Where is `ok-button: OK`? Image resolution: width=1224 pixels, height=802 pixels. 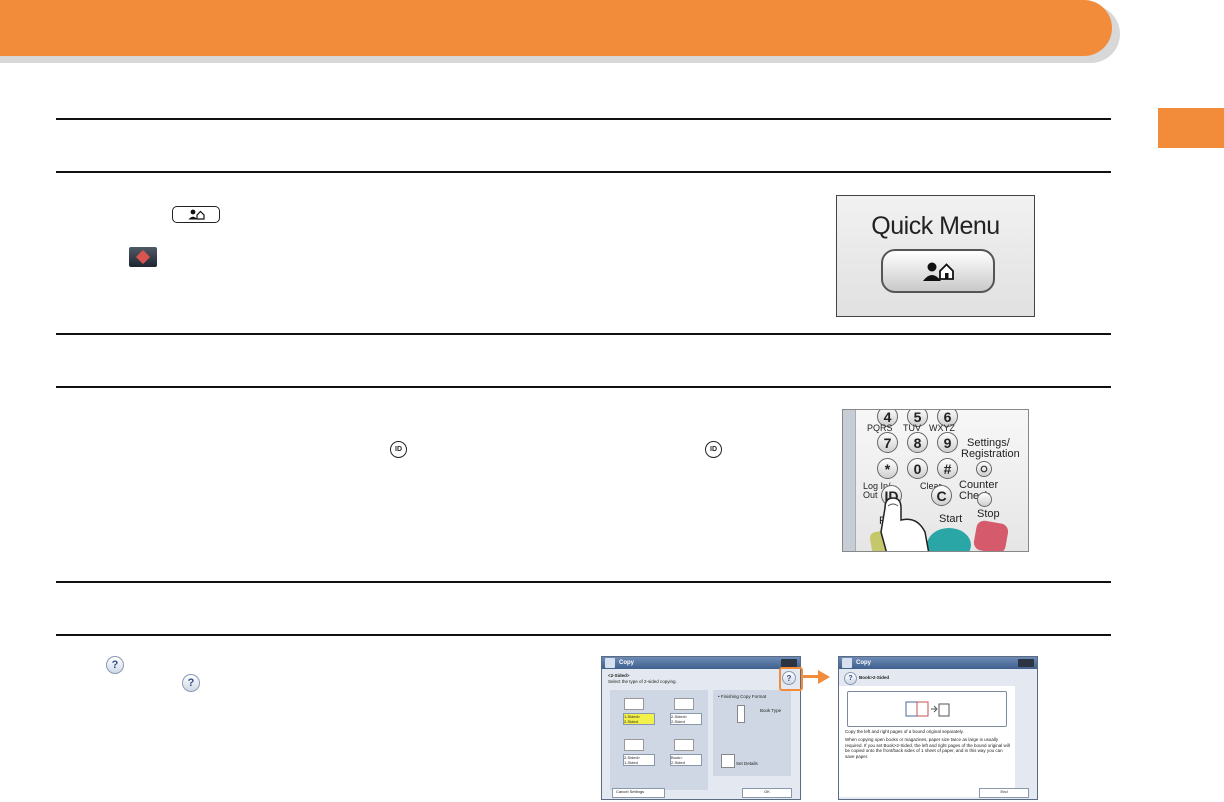 ok-button: OK is located at coordinates (767, 793).